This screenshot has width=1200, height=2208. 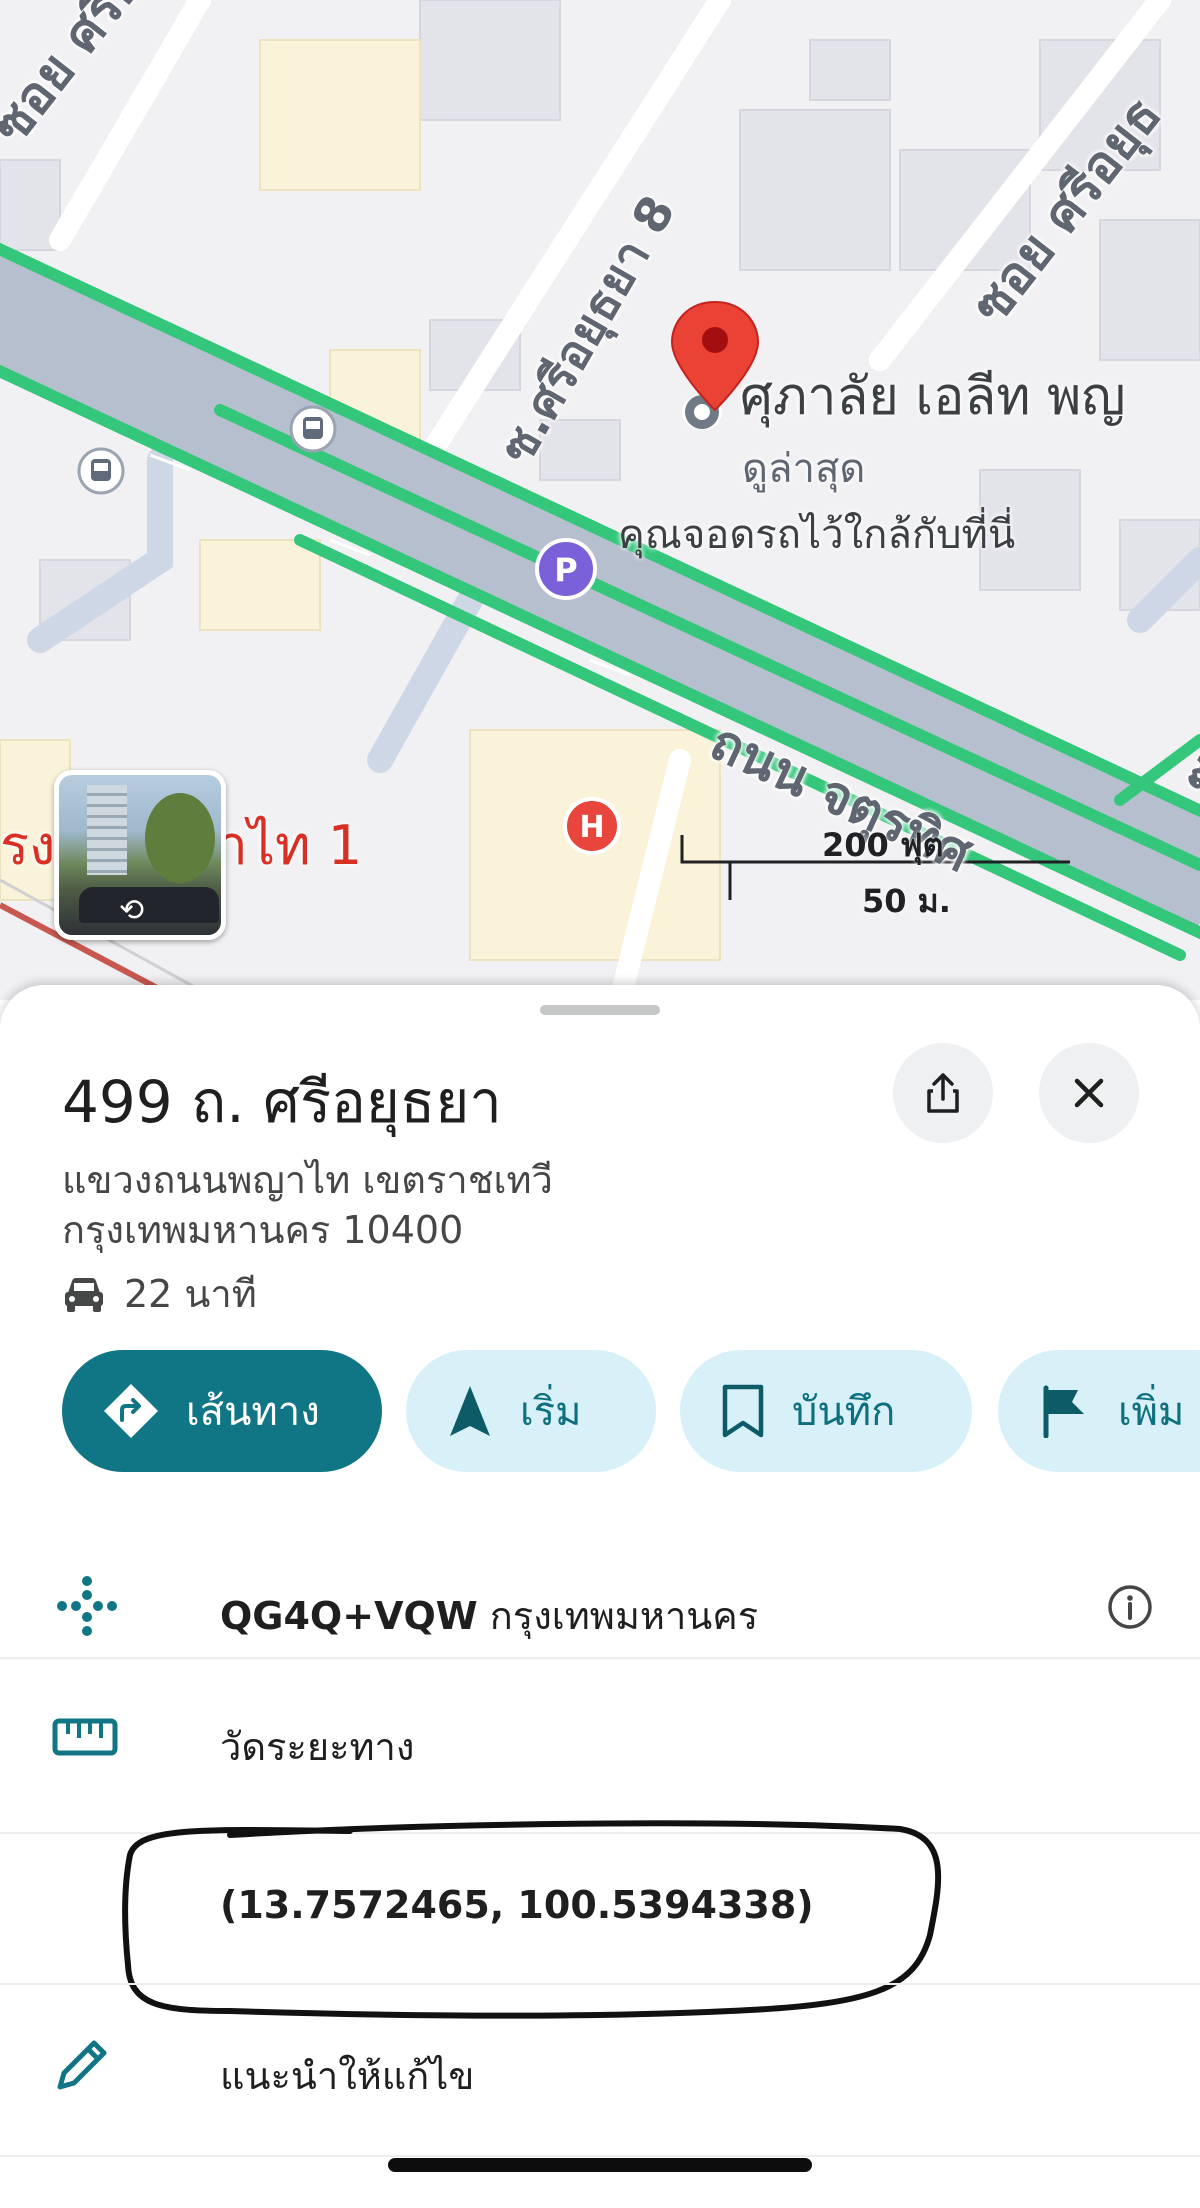 I want to click on poi-title: ศุภาลัย เอลีท พญ, so click(x=933, y=395).